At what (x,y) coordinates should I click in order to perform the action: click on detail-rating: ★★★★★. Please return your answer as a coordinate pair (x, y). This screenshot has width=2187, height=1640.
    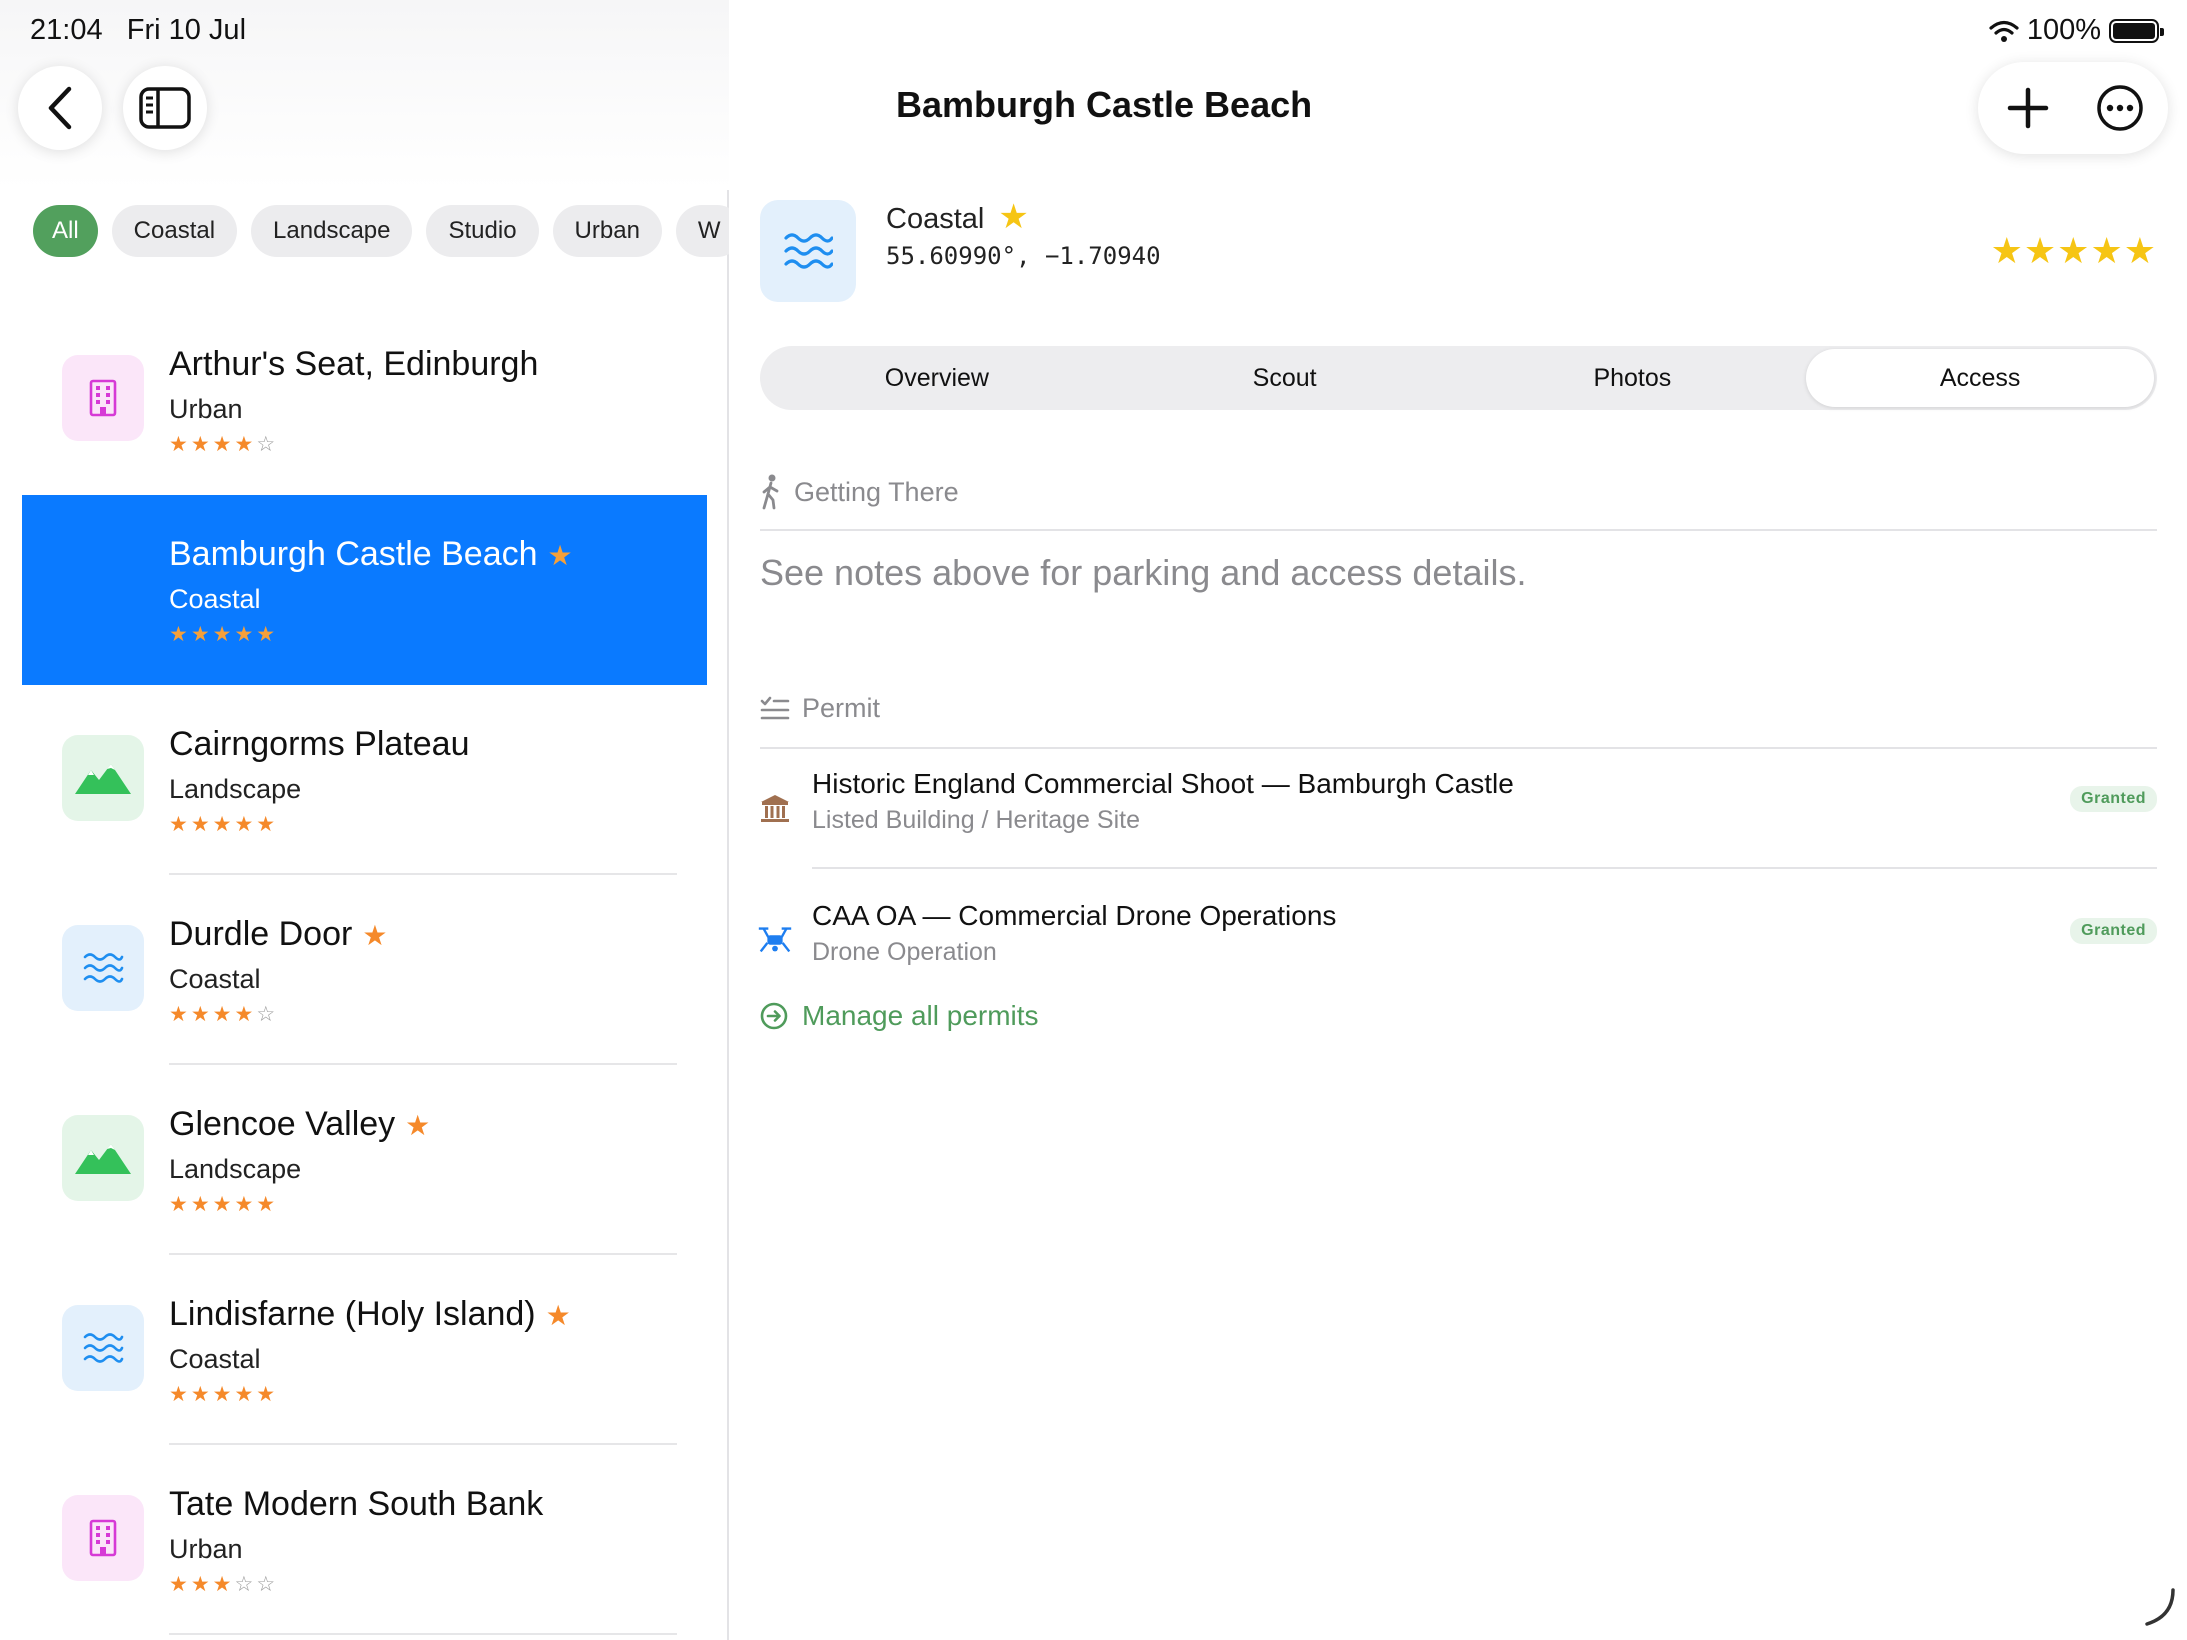
    Looking at the image, I should click on (2074, 251).